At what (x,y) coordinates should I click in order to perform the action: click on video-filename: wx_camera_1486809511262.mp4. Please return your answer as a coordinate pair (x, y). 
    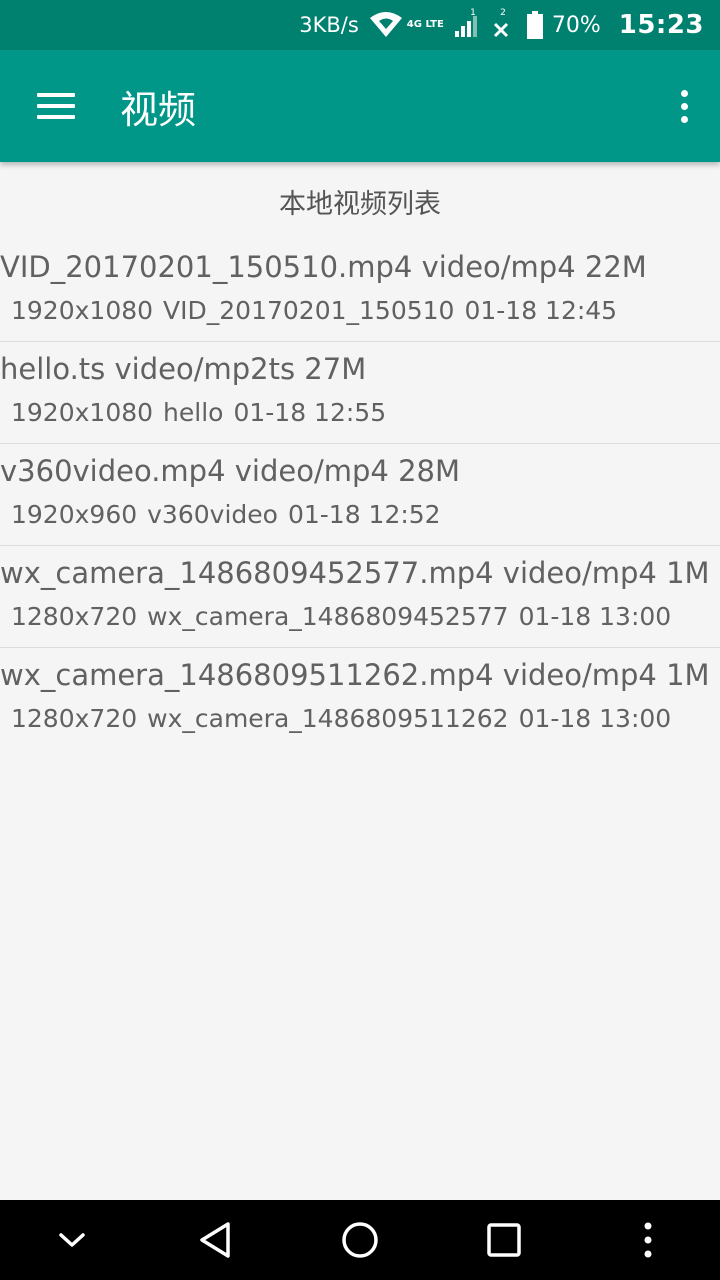
    Looking at the image, I should click on (247, 675).